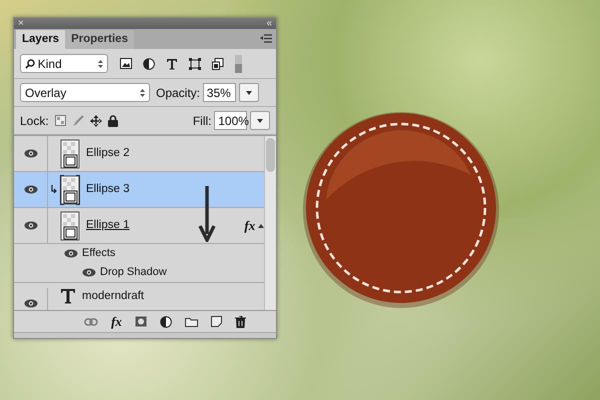 The width and height of the screenshot is (600, 400). I want to click on new-page-icon, so click(216, 321).